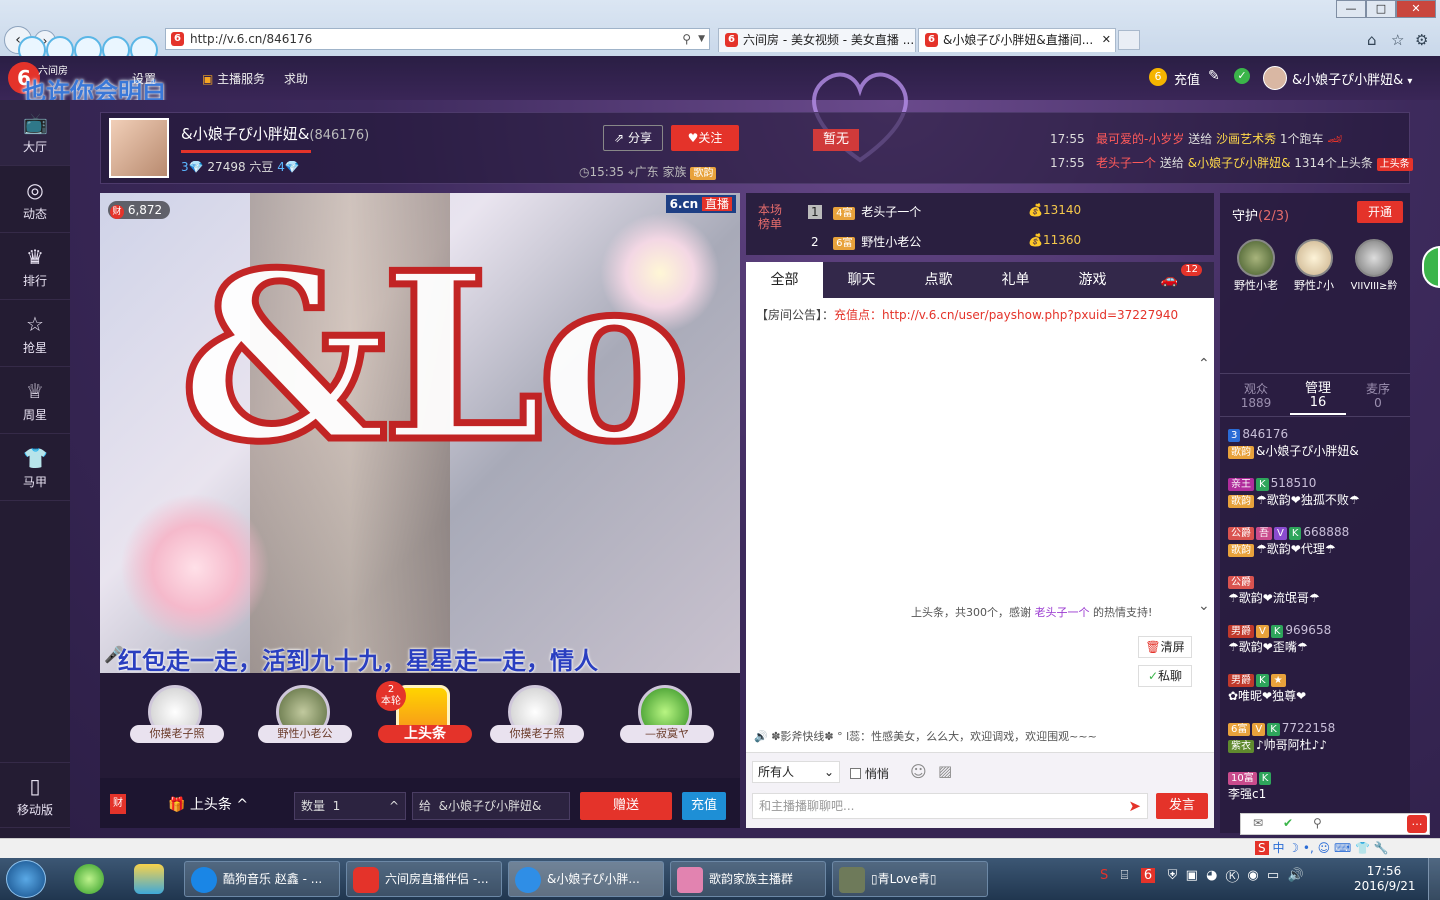 Image resolution: width=1440 pixels, height=900 pixels. I want to click on anchor-service-link: ▣ 主播服务, so click(233, 78).